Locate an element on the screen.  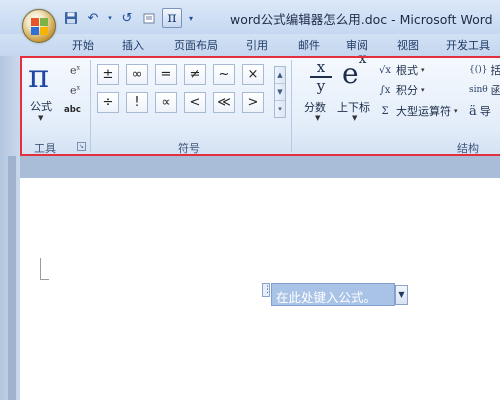
symbol-proportional: ∝ is located at coordinates (166, 102).